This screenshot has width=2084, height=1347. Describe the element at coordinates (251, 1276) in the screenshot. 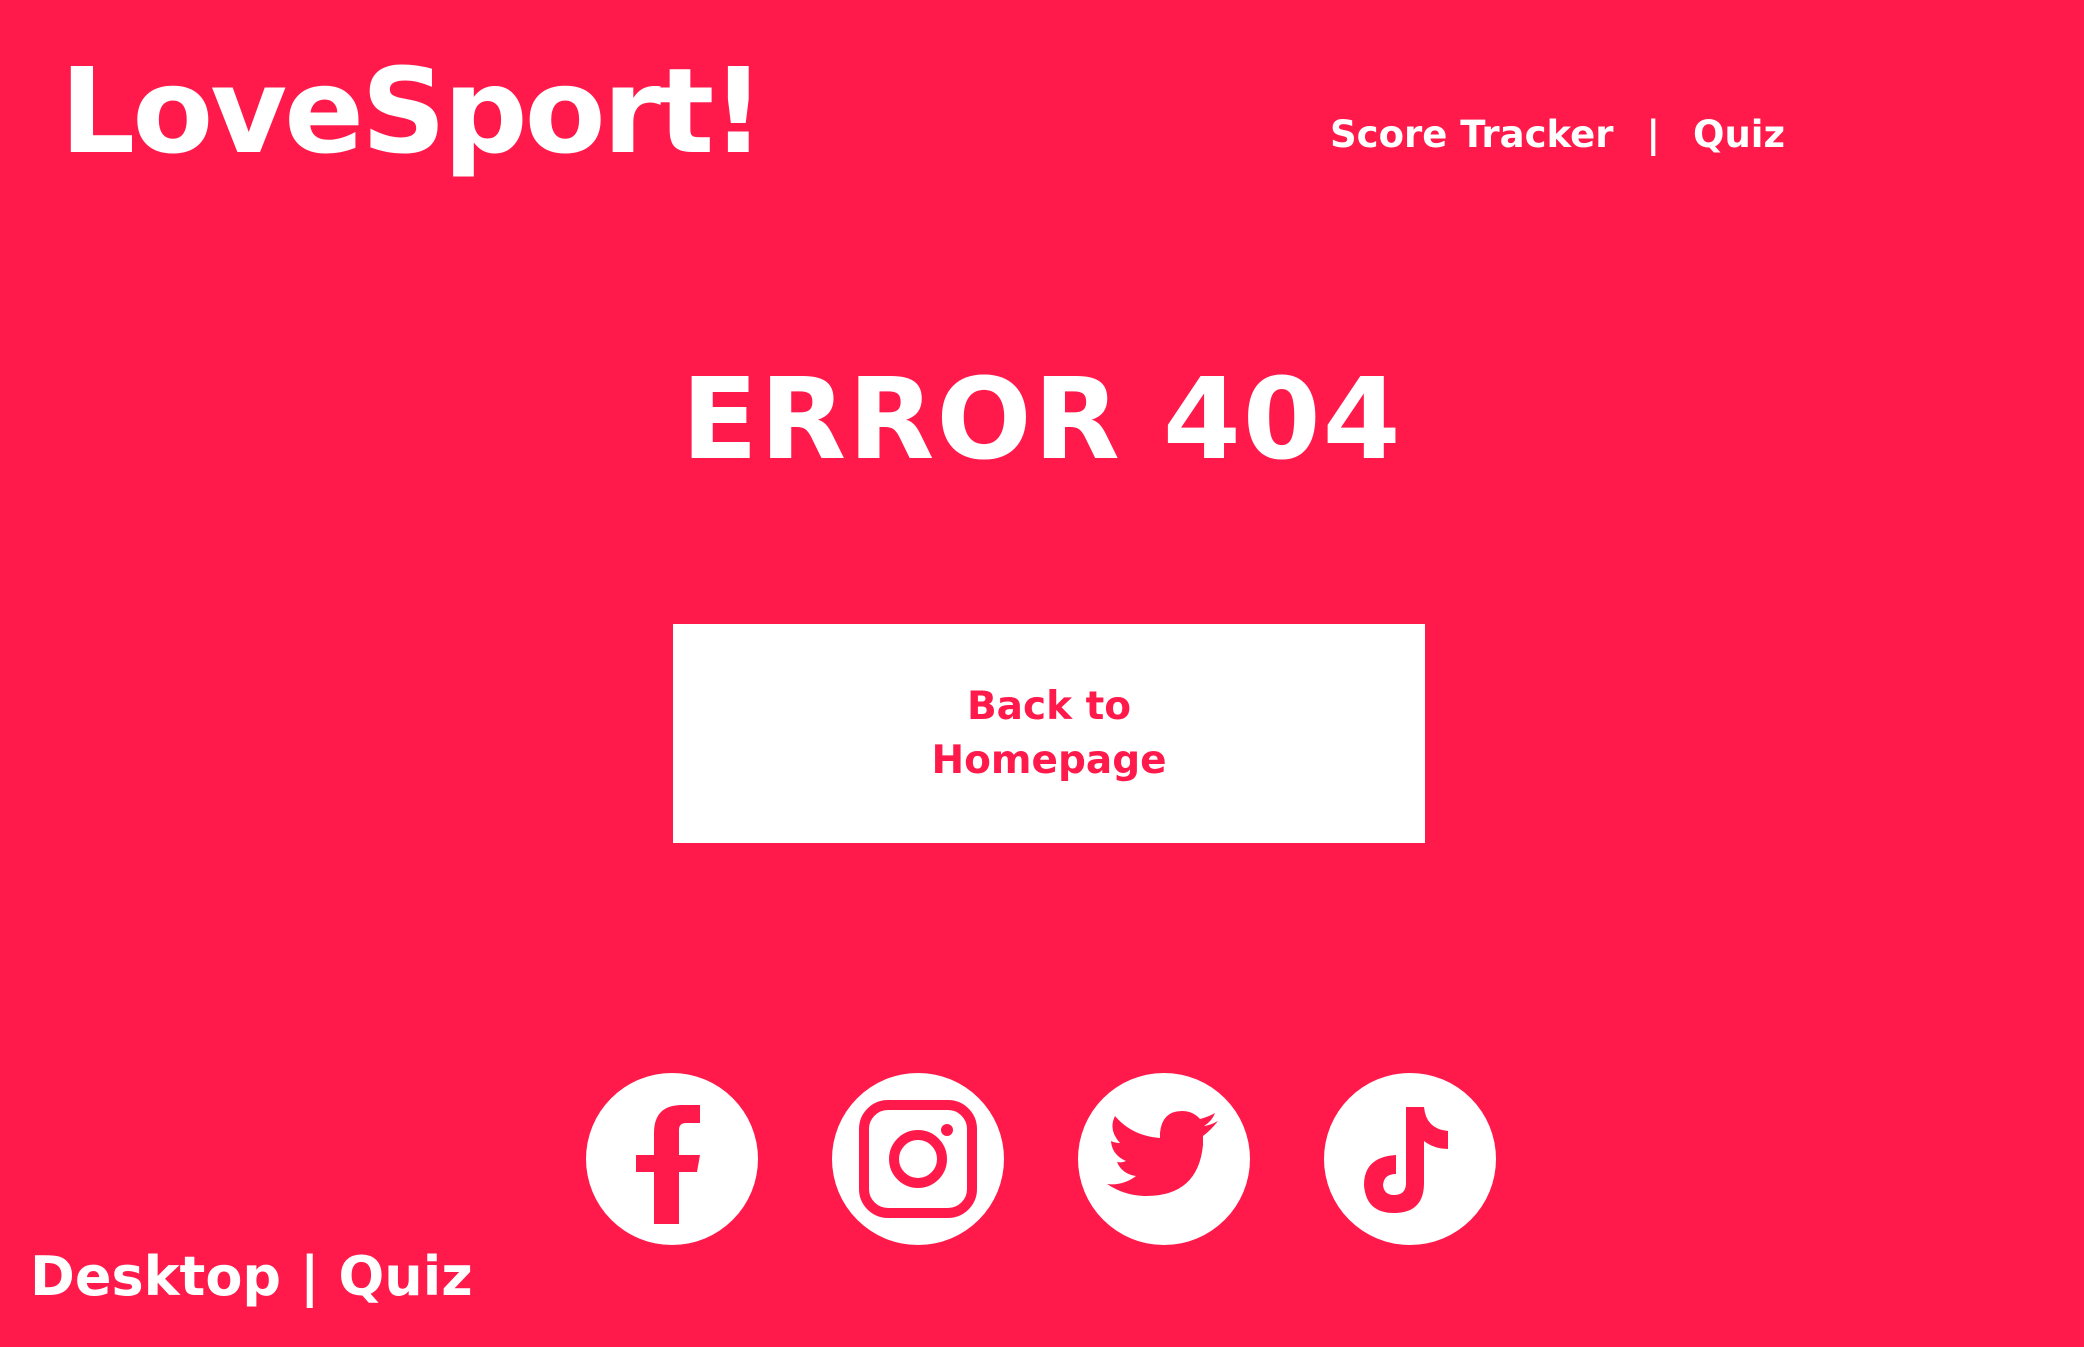

I see `footer-label: Desktop | Quiz` at that location.